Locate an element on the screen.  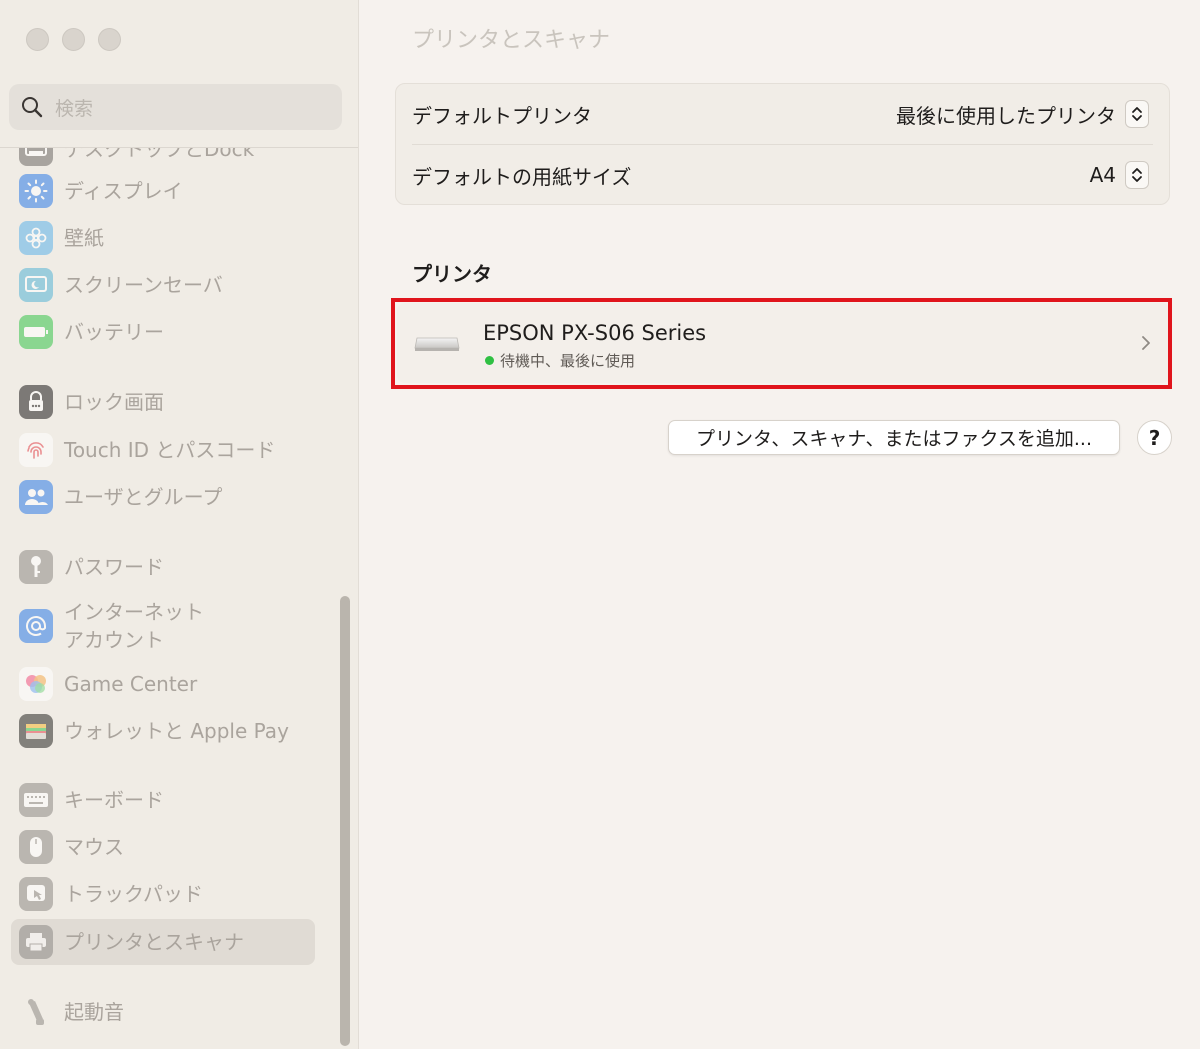
sidebar-item-internet-accounts: インターネット アカウント is located at coordinates (163, 626).